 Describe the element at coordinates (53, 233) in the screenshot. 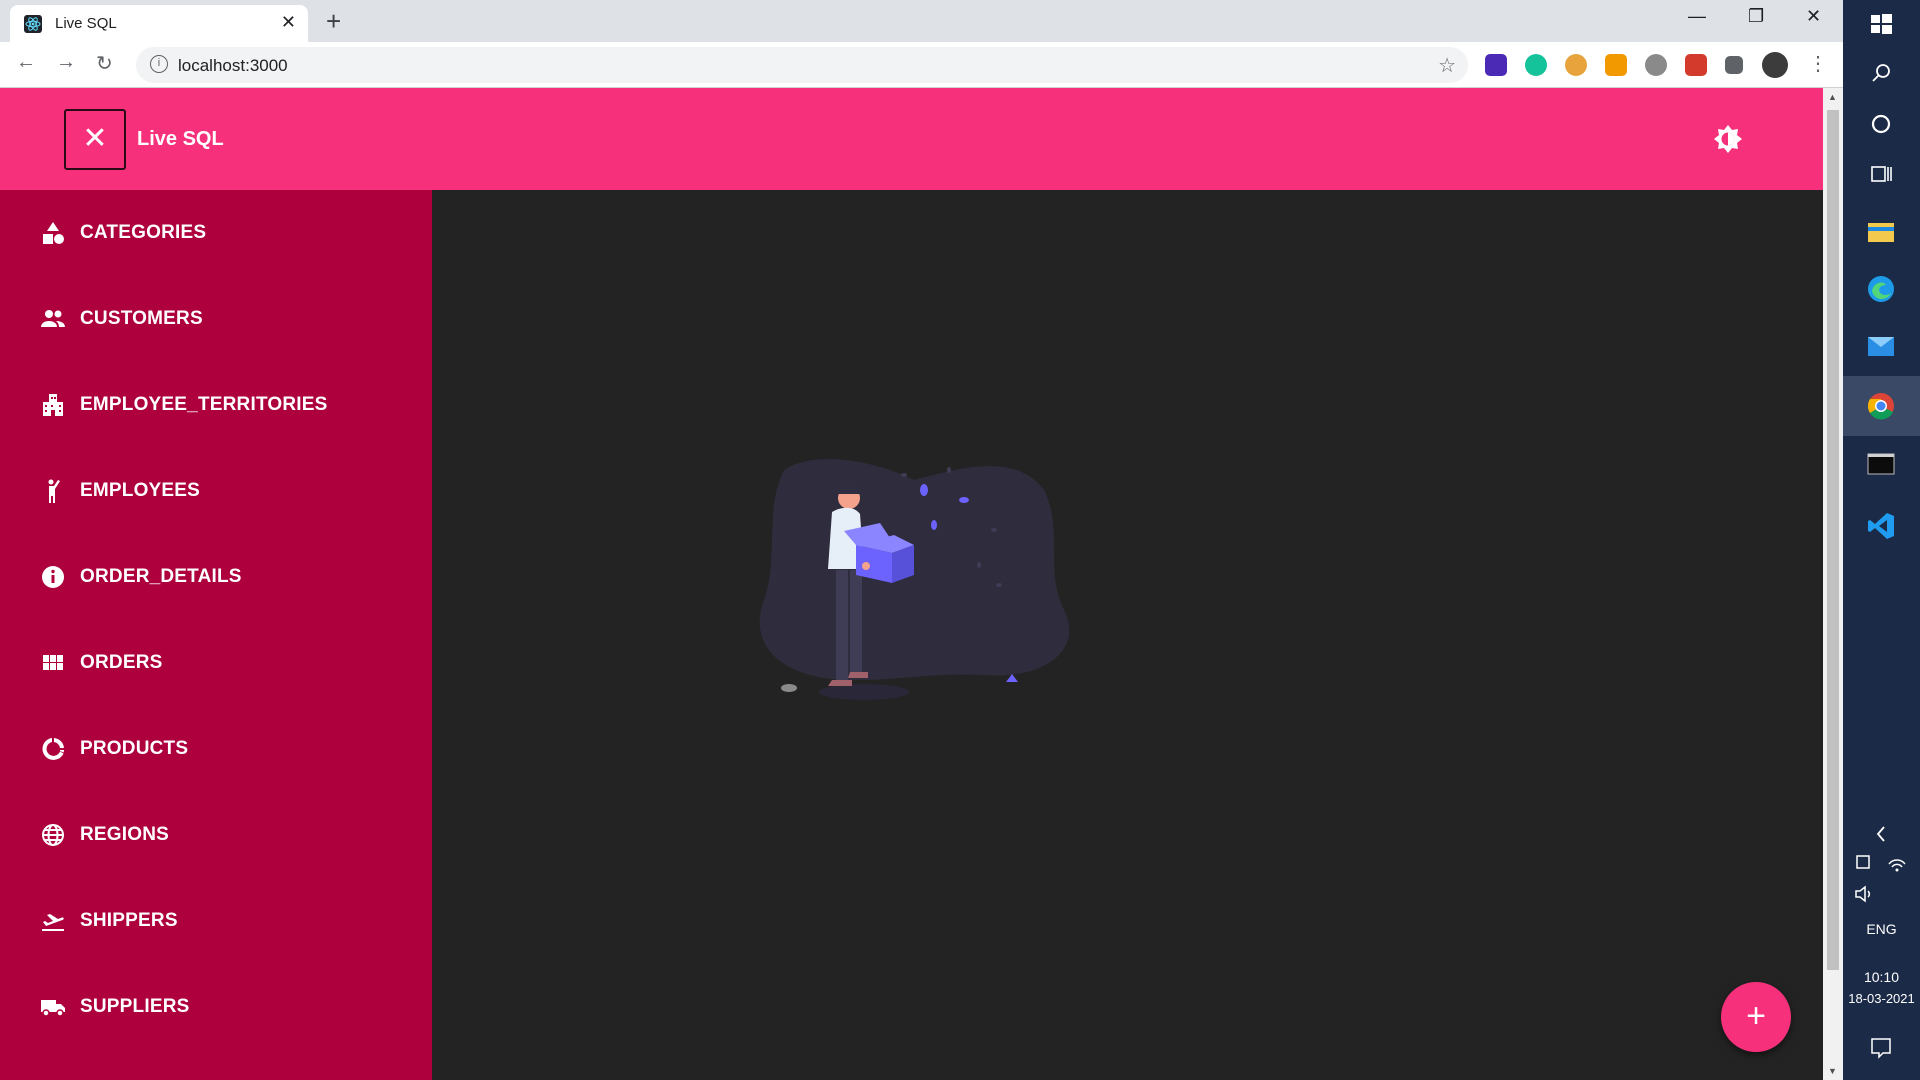

I see `shapes-icon` at that location.